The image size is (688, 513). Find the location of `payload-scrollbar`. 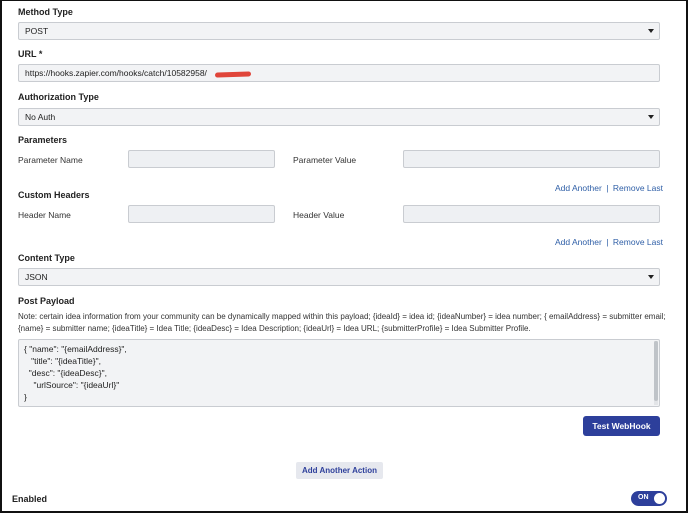

payload-scrollbar is located at coordinates (656, 373).